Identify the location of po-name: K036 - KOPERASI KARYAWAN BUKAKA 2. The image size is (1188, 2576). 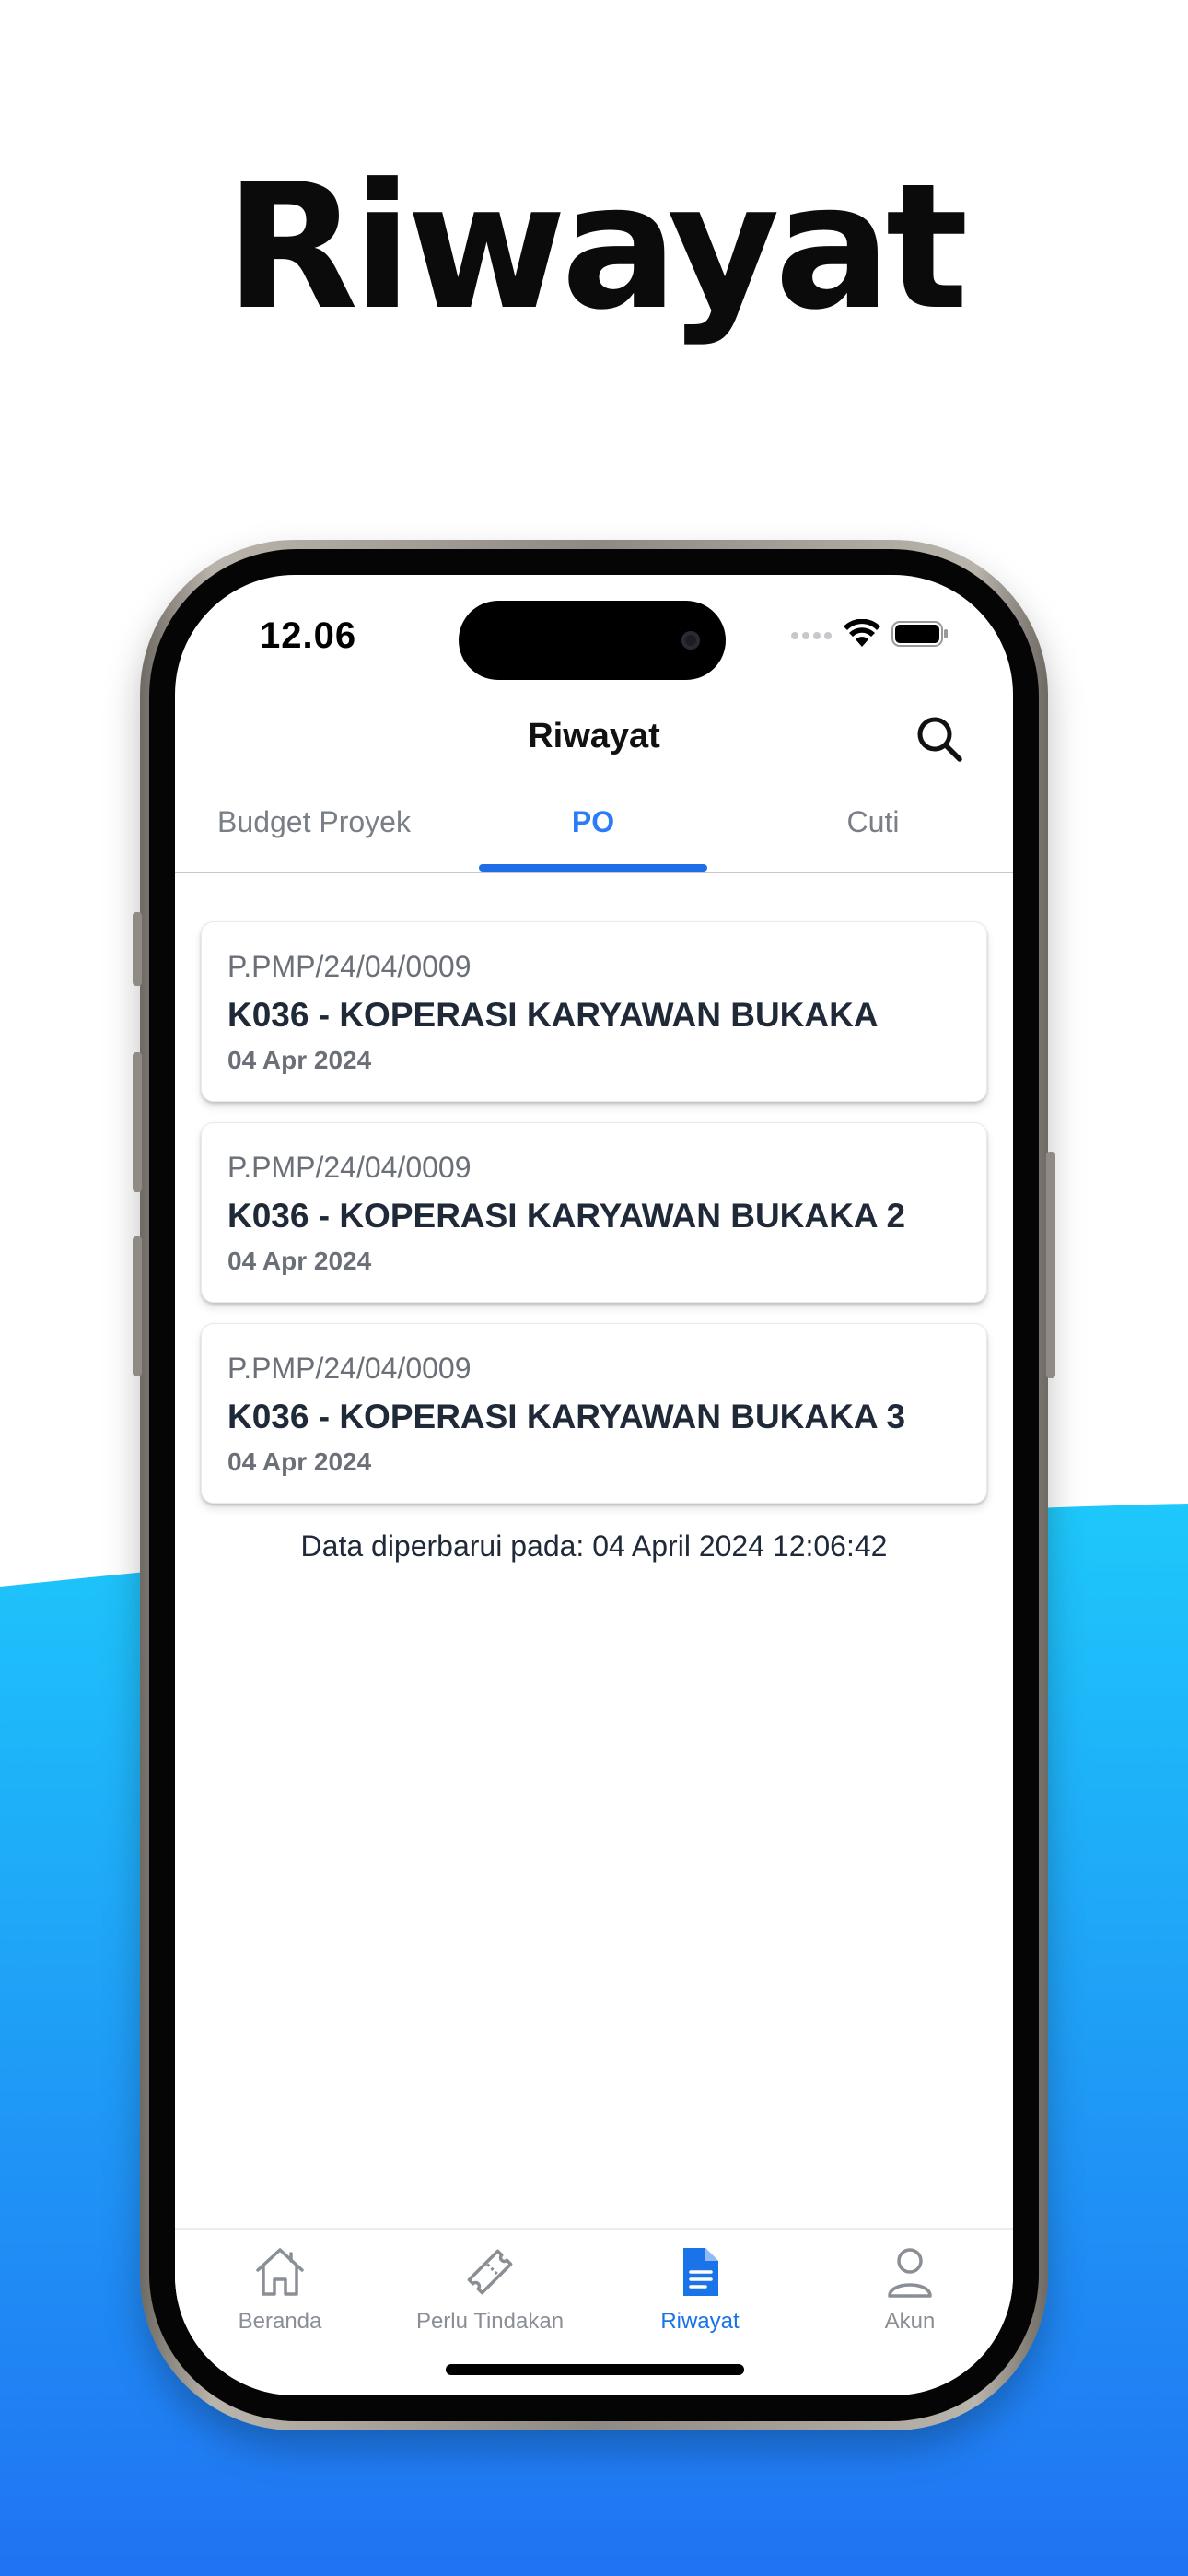
(566, 1216).